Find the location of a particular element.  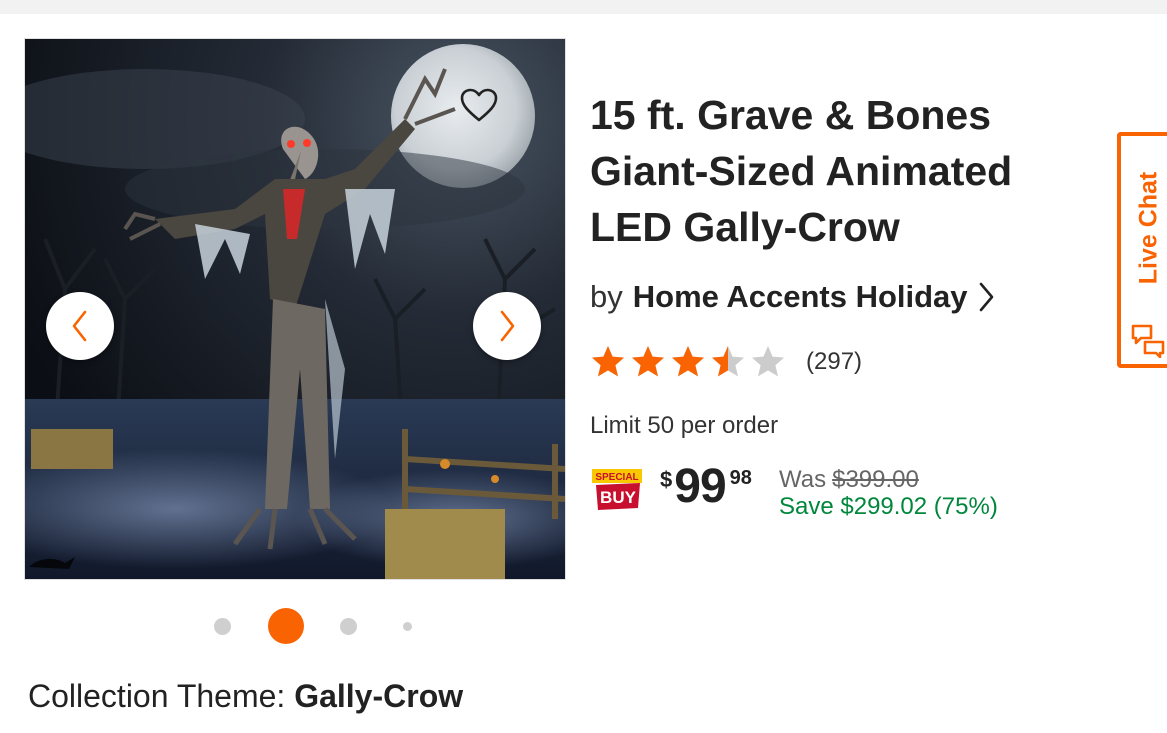

star-empty-icon is located at coordinates (768, 361).